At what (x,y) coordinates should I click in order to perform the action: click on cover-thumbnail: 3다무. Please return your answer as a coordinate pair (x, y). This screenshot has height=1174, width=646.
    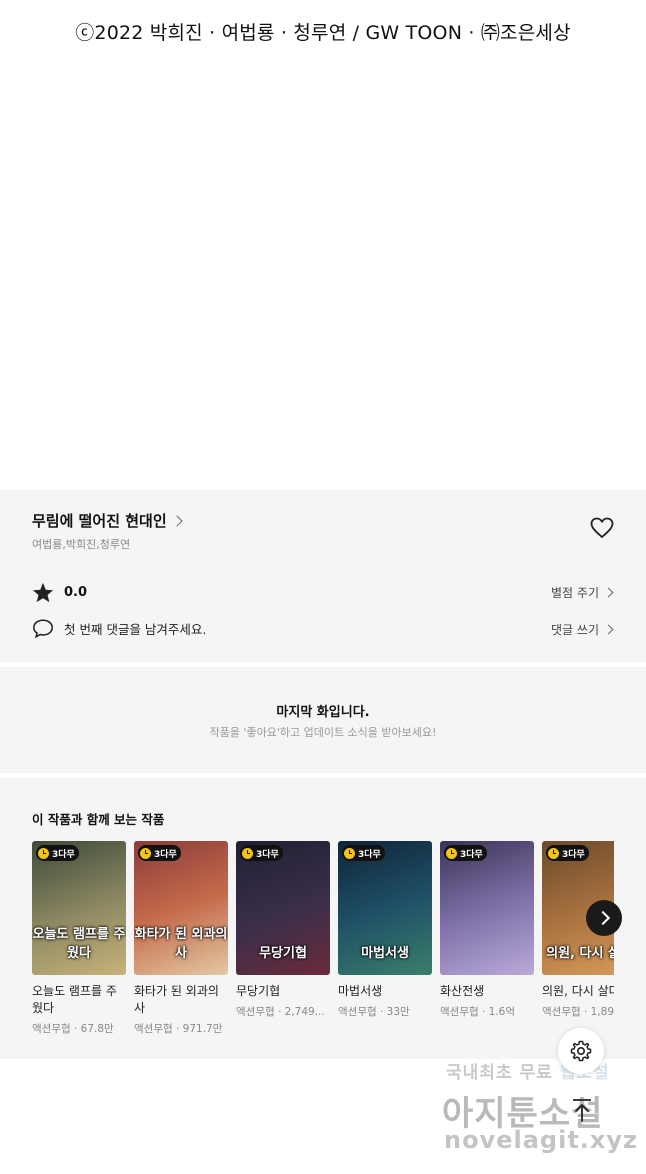
    Looking at the image, I should click on (487, 908).